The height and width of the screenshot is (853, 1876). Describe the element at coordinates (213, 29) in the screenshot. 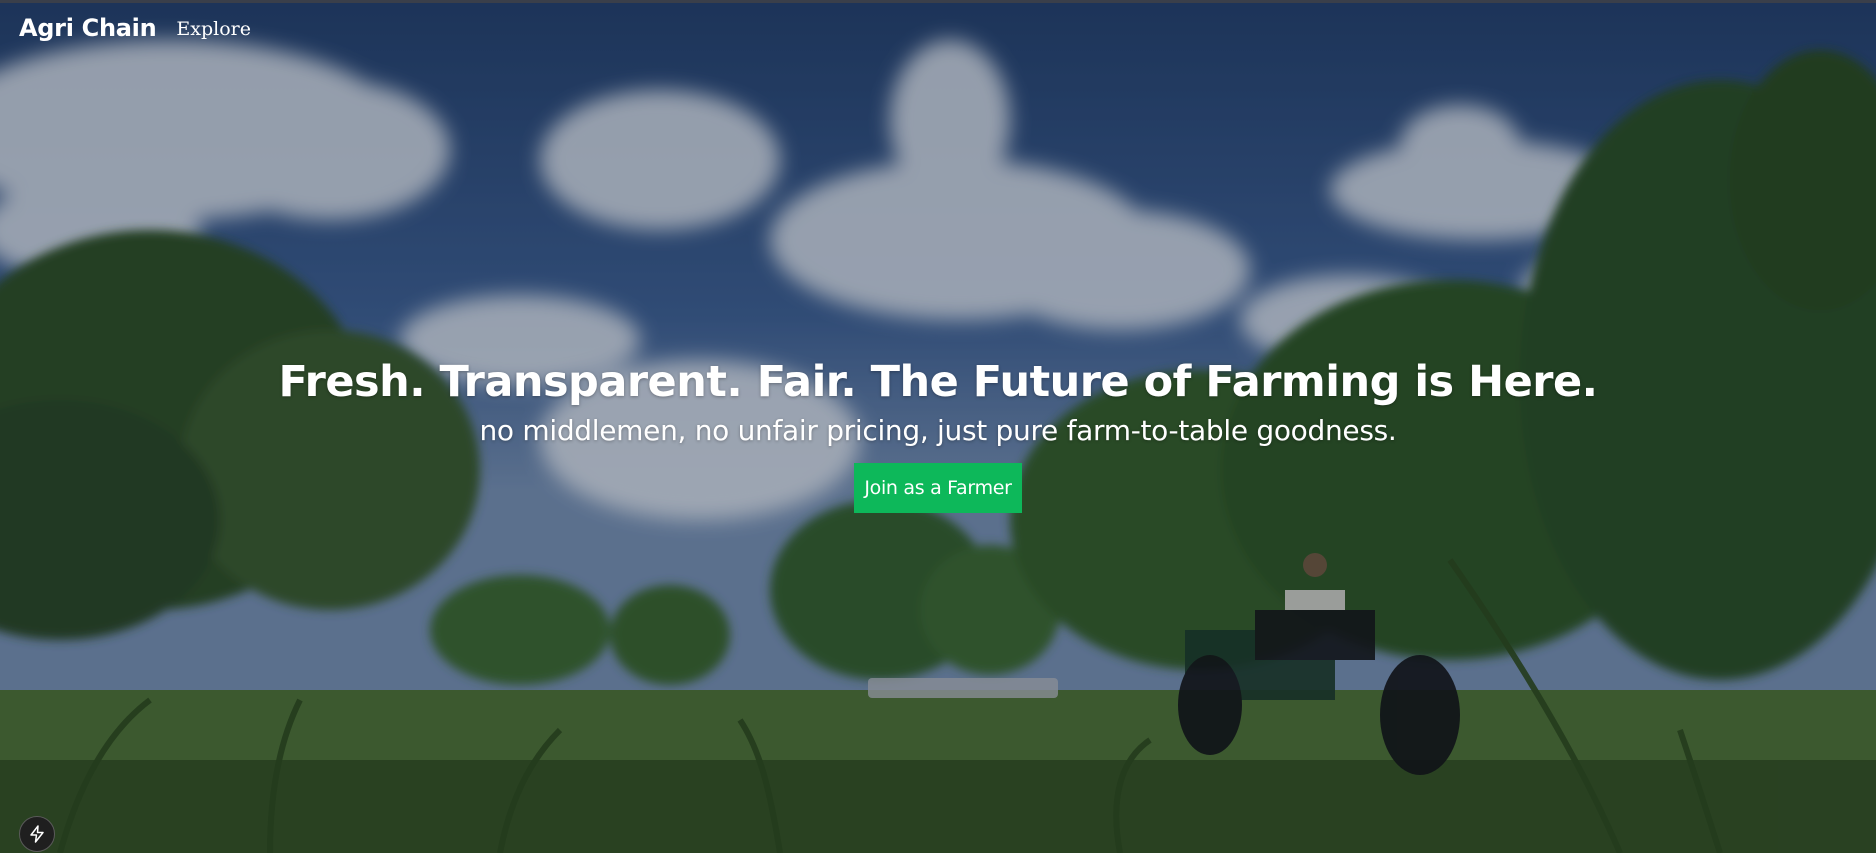

I see `nav-link-explore: Explore` at that location.